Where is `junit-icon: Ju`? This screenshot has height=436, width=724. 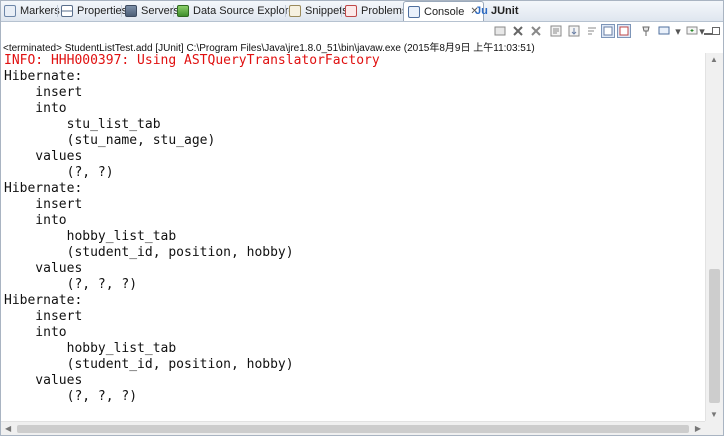
junit-icon: Ju is located at coordinates (481, 11).